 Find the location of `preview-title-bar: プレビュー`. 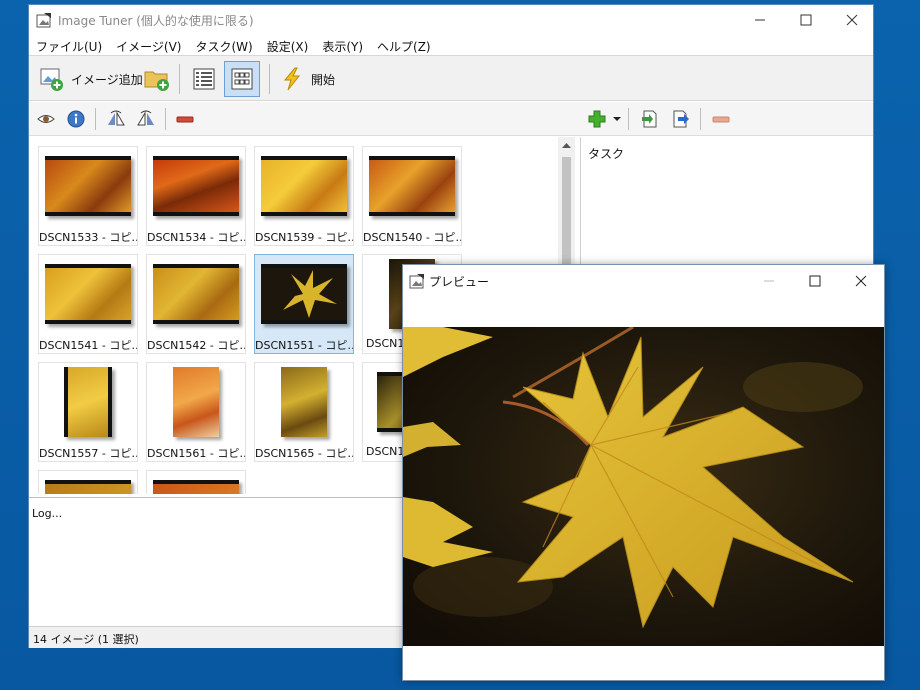

preview-title-bar: プレビュー is located at coordinates (643, 281).